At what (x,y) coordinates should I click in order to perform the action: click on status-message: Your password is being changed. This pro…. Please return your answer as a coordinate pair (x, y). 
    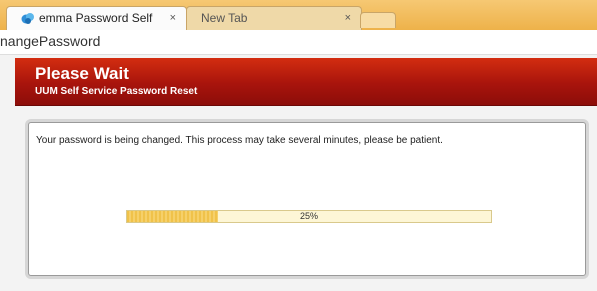
    Looking at the image, I should click on (239, 140).